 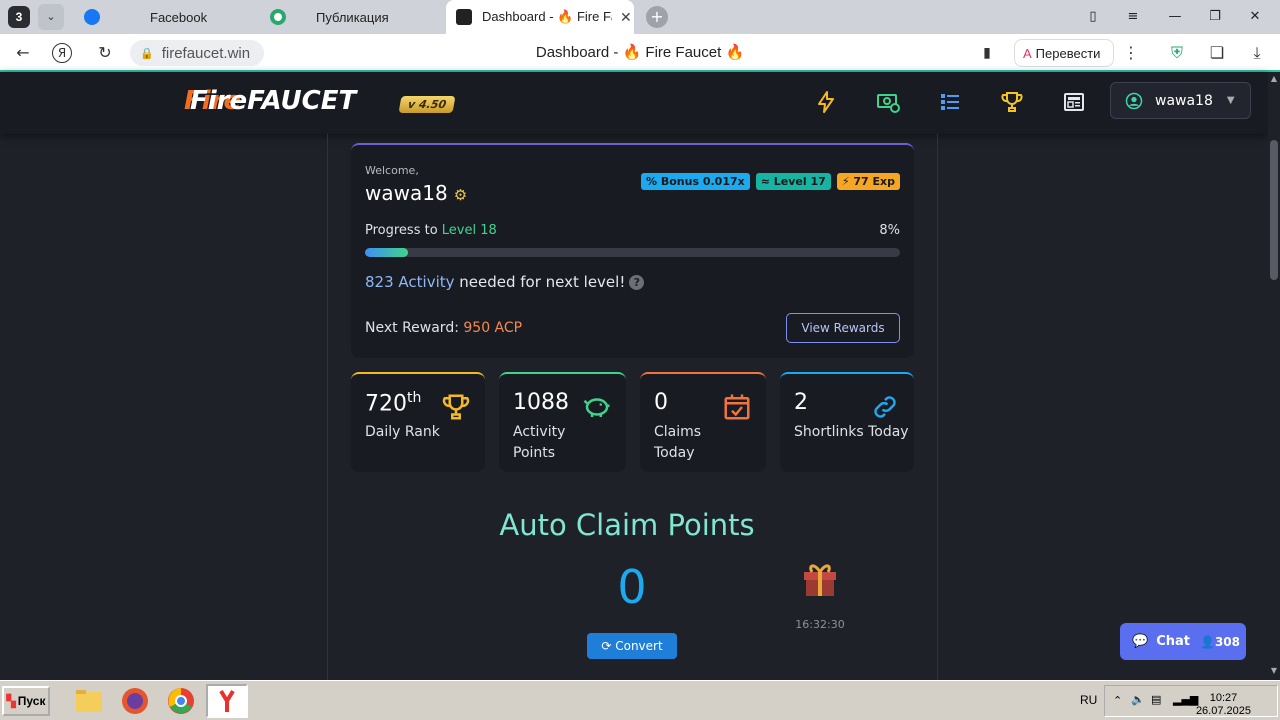 I want to click on taskbar-explorer, so click(x=89, y=701).